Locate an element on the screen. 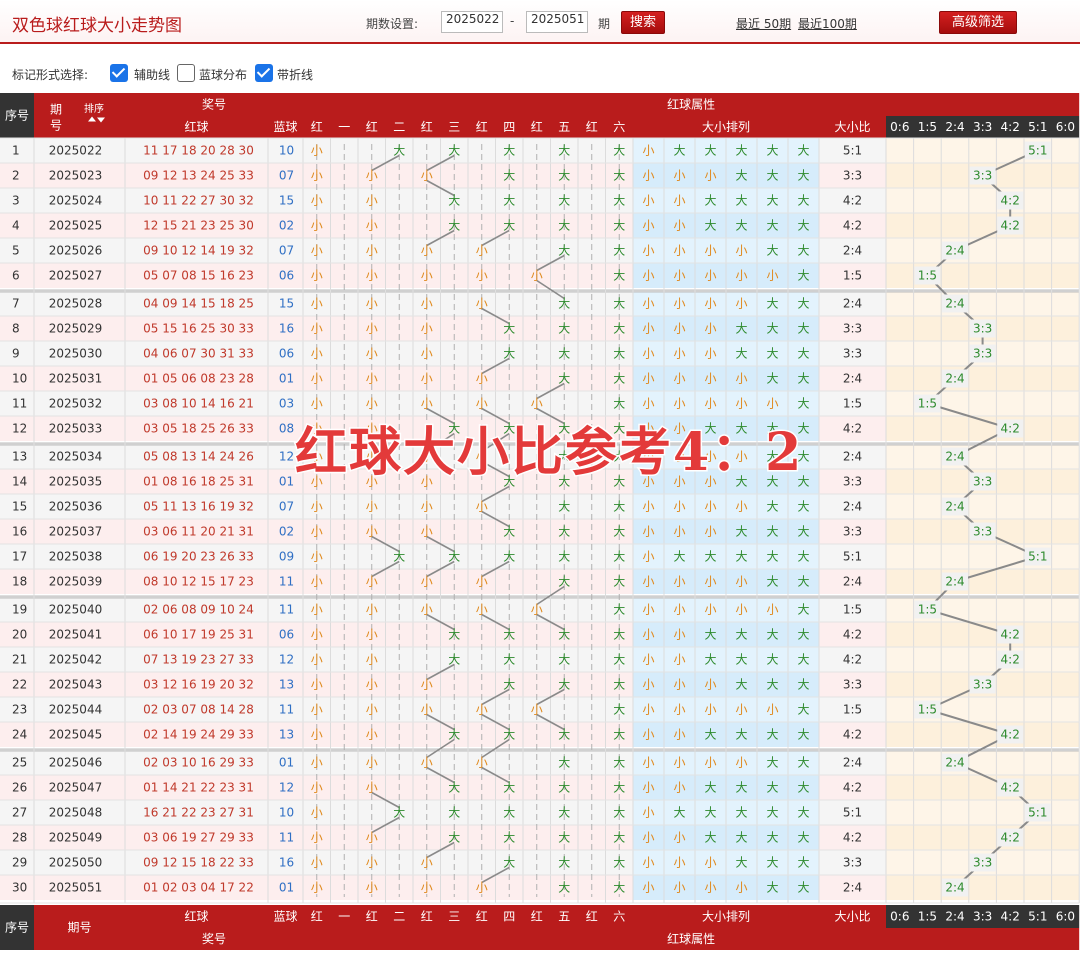 This screenshot has height=976, width=1080. footer-index-label: 序号 is located at coordinates (17, 927).